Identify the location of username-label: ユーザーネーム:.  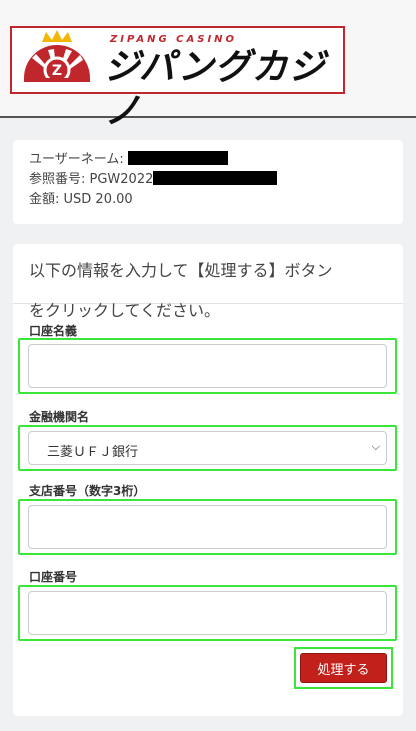
(76, 159).